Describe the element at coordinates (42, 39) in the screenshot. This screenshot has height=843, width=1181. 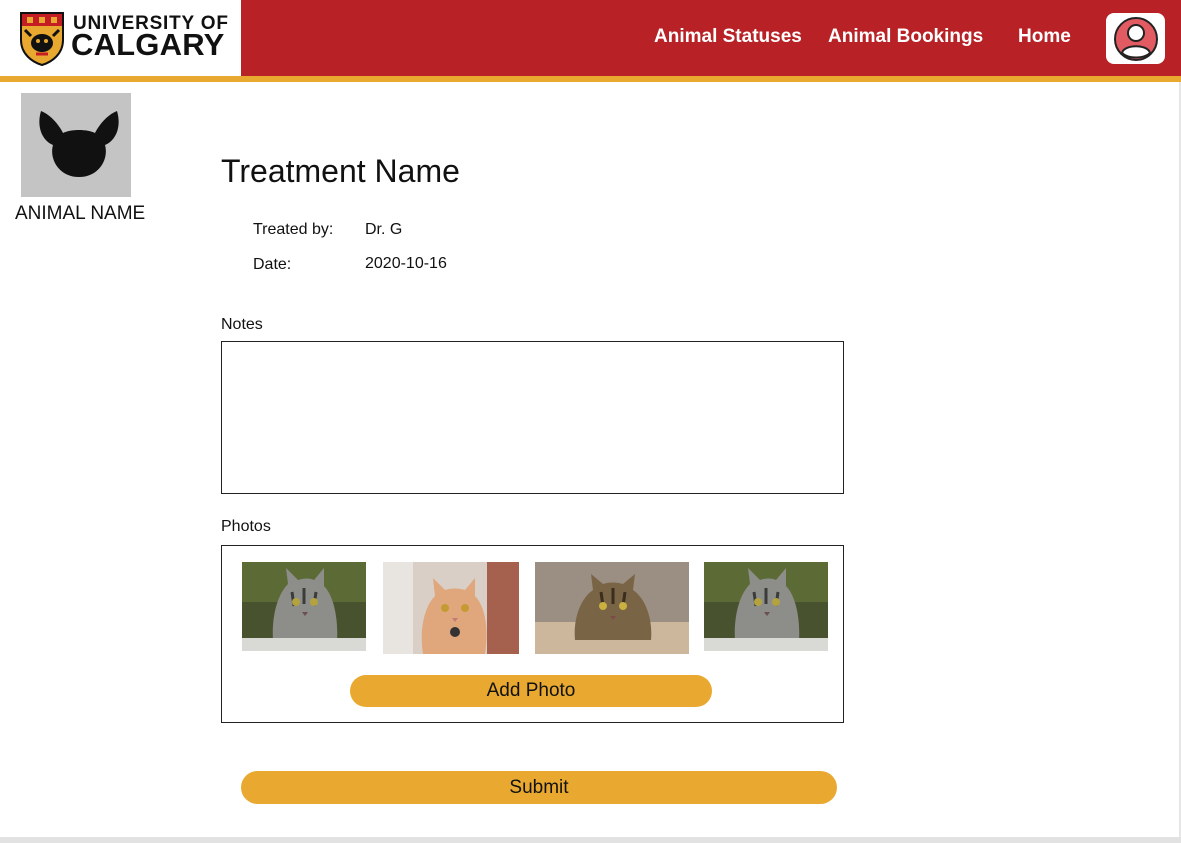
I see `university-crest-icon` at that location.